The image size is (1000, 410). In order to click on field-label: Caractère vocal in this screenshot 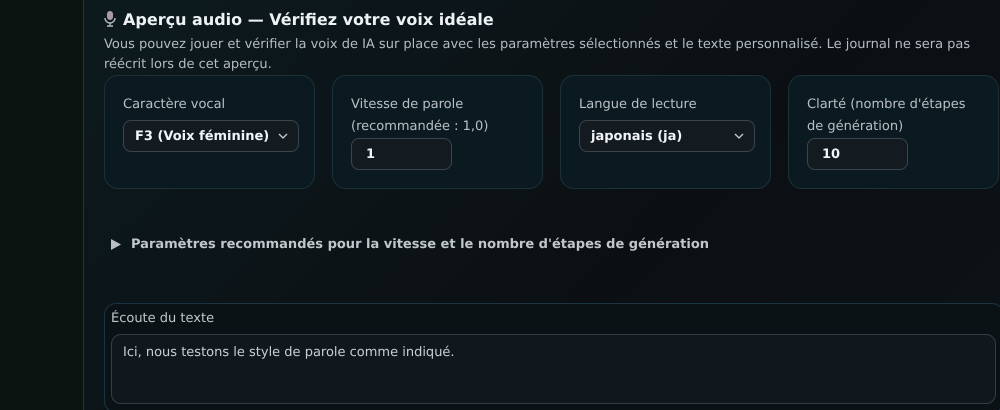, I will do `click(174, 105)`.